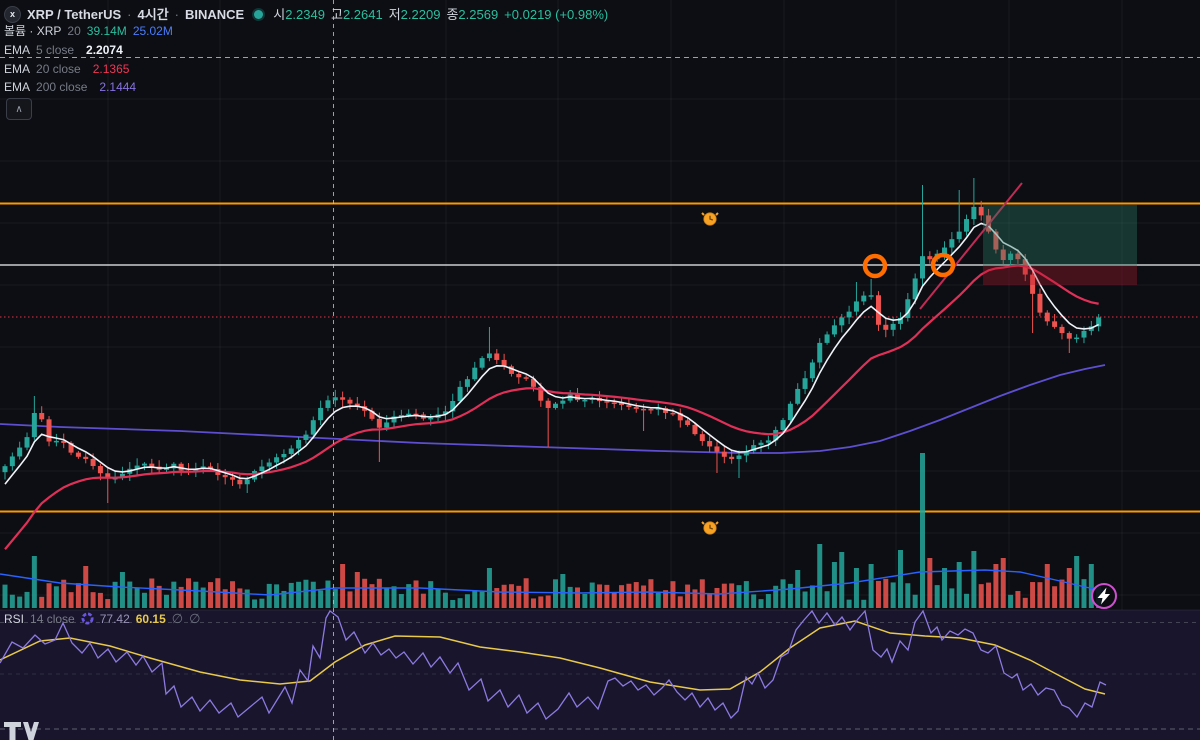  I want to click on ema200-legend: EMA 200 close 2.1444, so click(70, 87).